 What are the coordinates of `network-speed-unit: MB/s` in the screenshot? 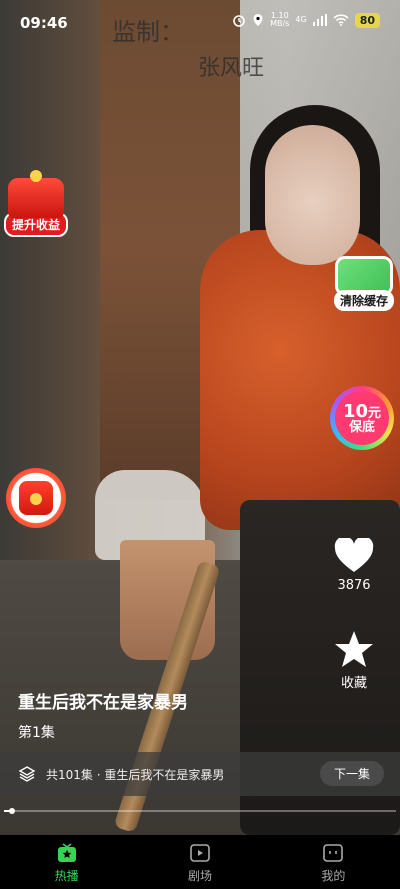 It's located at (280, 23).